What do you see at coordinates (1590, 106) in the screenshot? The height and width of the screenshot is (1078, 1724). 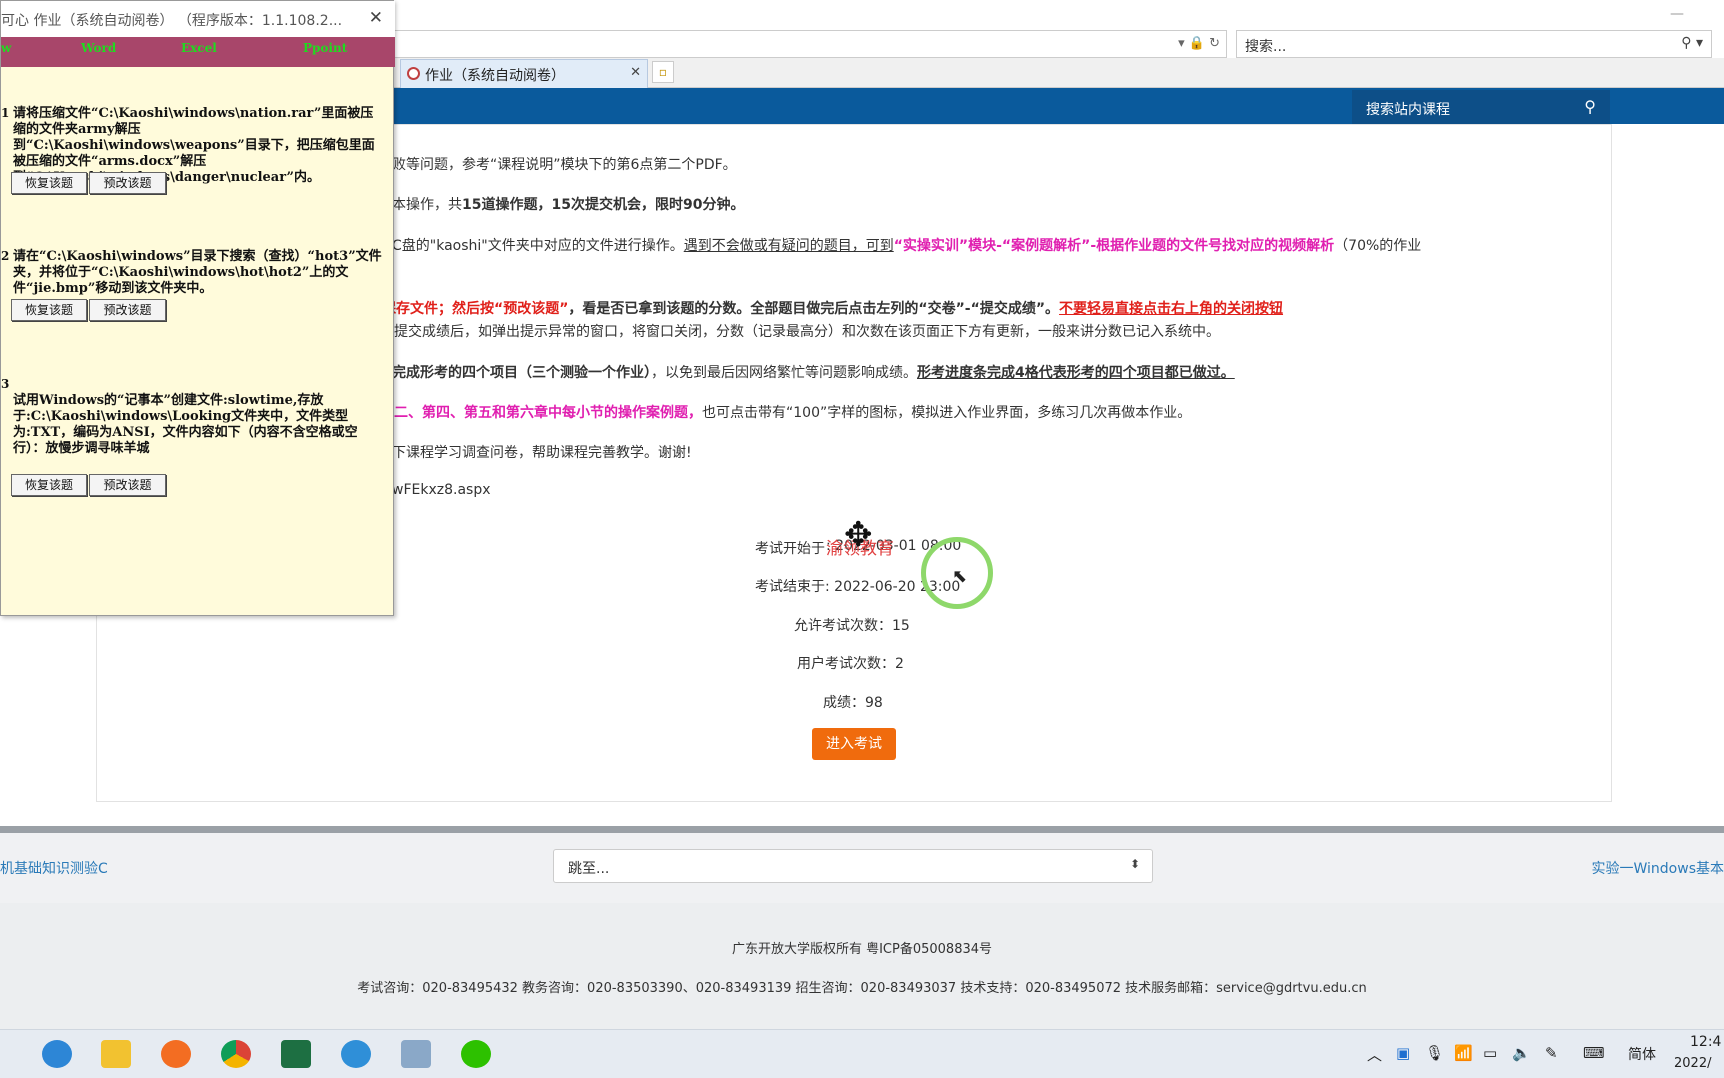 I see `search-icon: ⚲` at bounding box center [1590, 106].